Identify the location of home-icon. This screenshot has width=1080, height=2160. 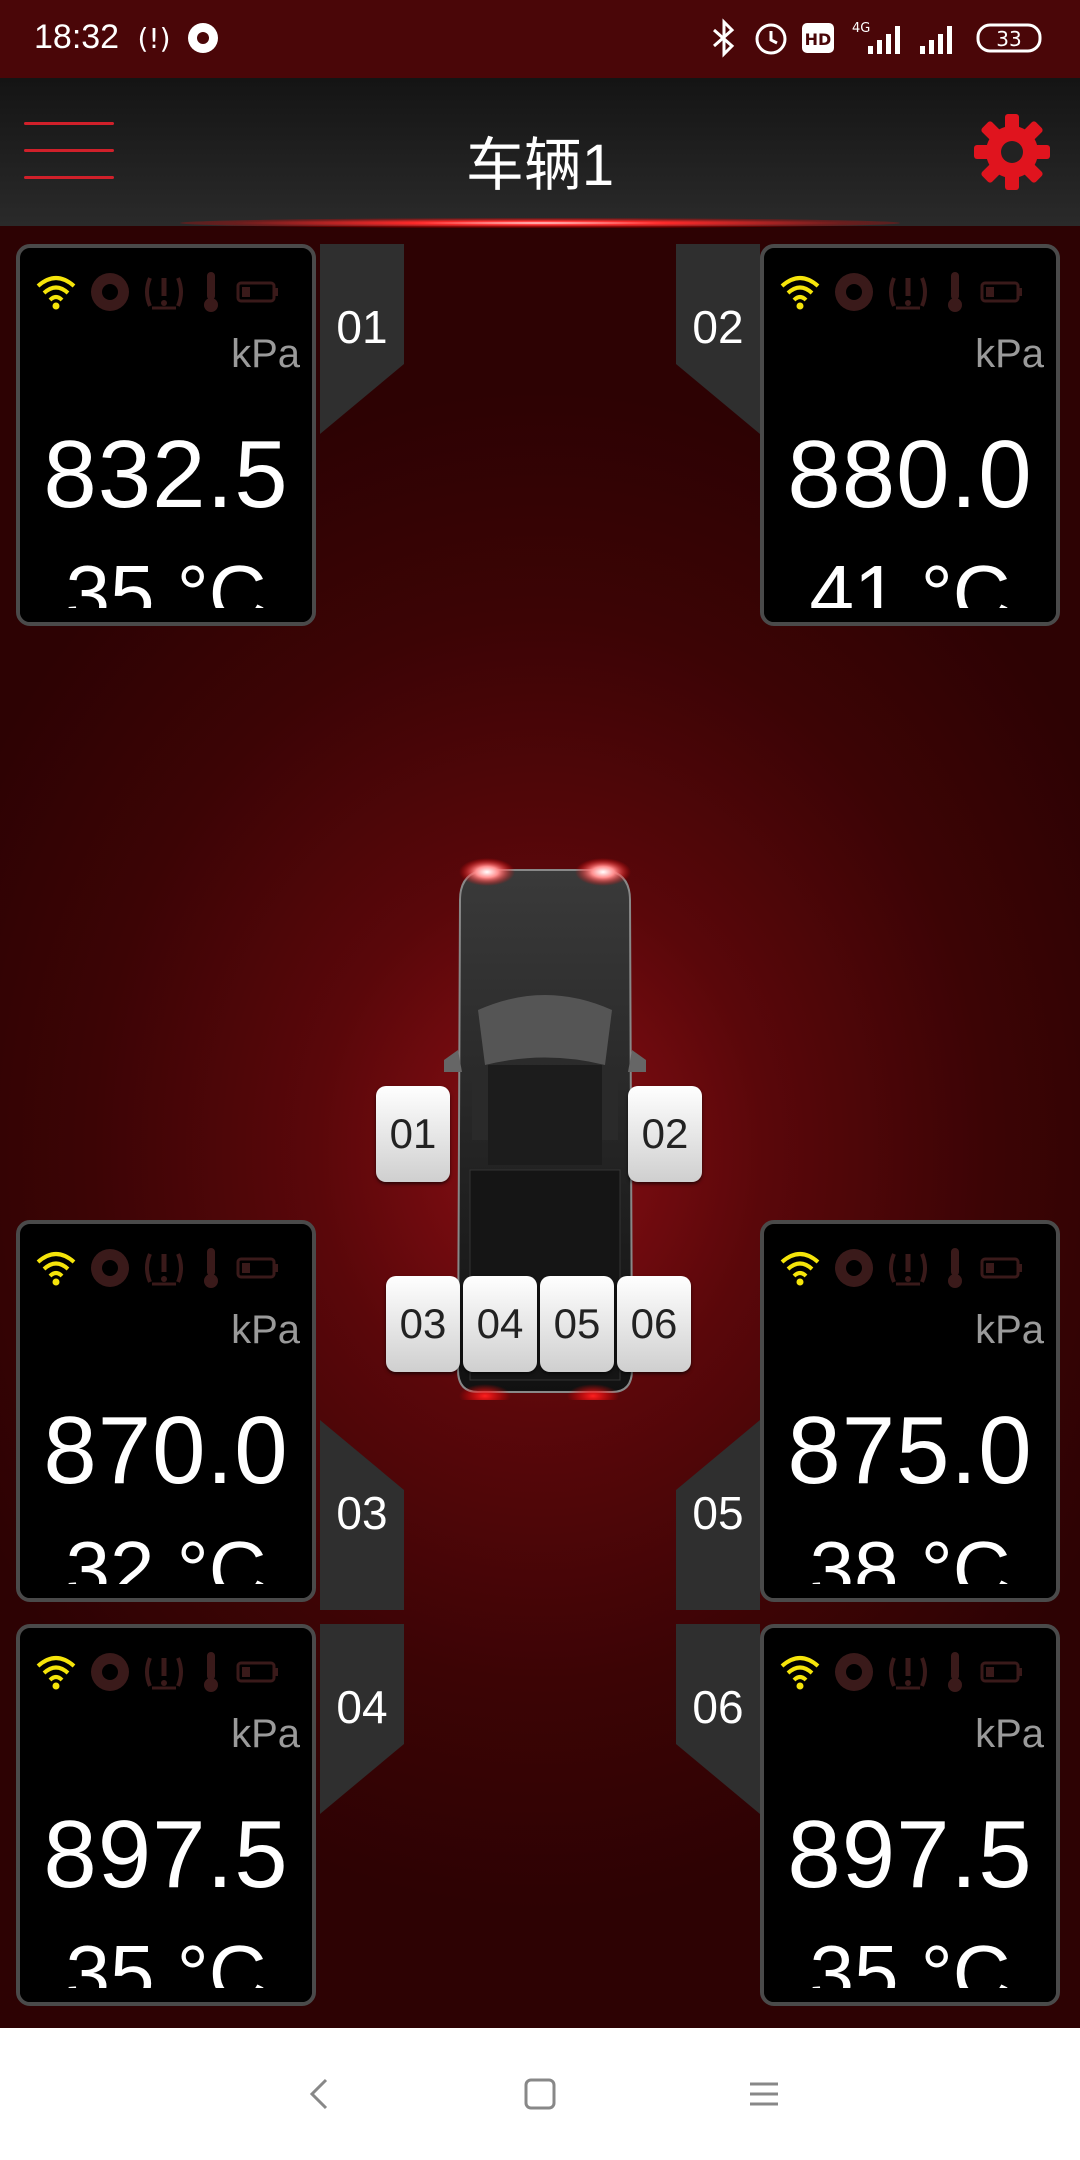
(540, 2094).